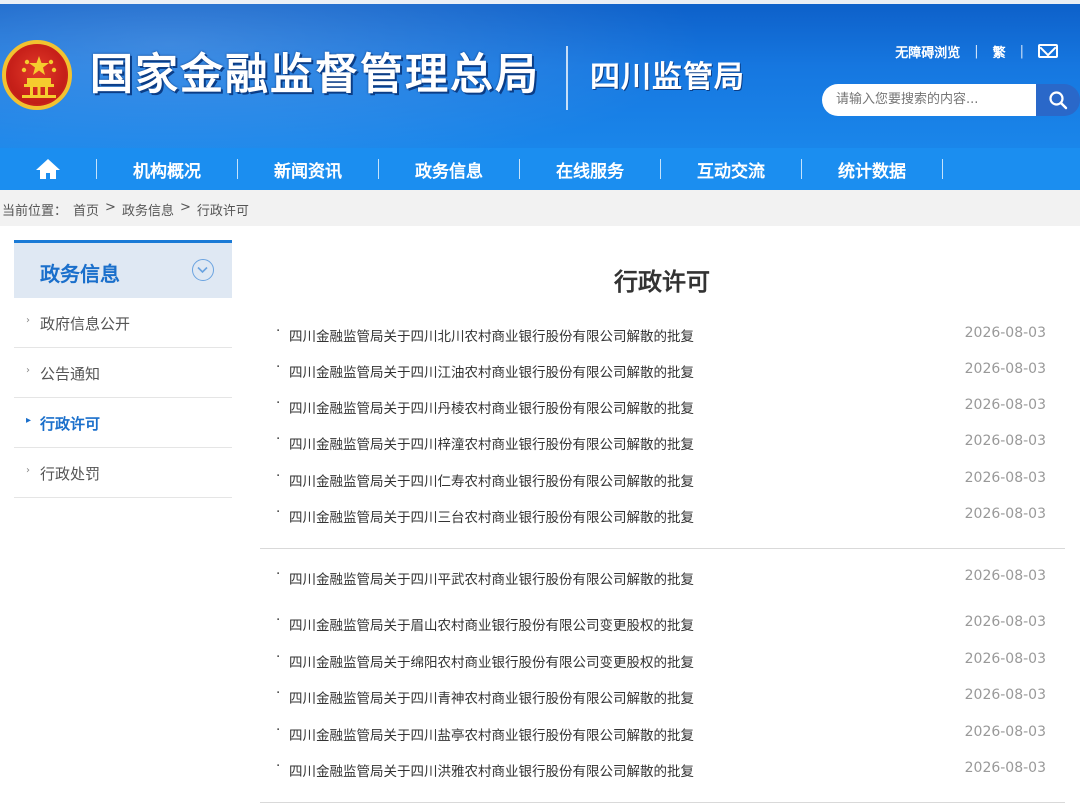  Describe the element at coordinates (540, 208) in the screenshot. I see `breadcrumb-bar: 当前位置： 首页 > 政务信息 > 行政许可` at that location.